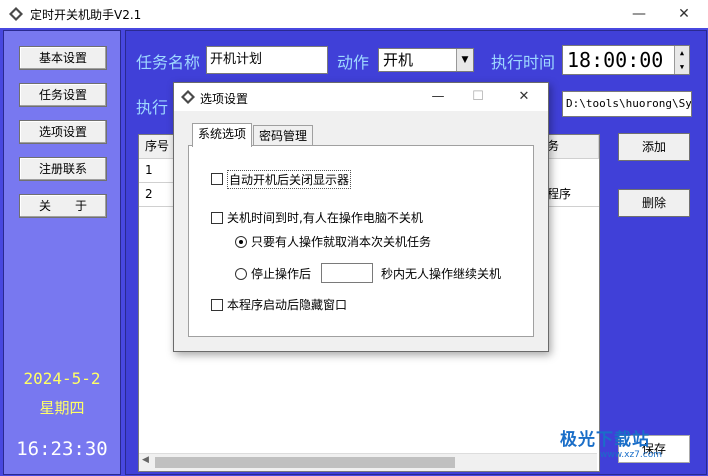  What do you see at coordinates (361, 97) in the screenshot?
I see `dialog-titlebar: 选项设置 — ☐ ✕` at bounding box center [361, 97].